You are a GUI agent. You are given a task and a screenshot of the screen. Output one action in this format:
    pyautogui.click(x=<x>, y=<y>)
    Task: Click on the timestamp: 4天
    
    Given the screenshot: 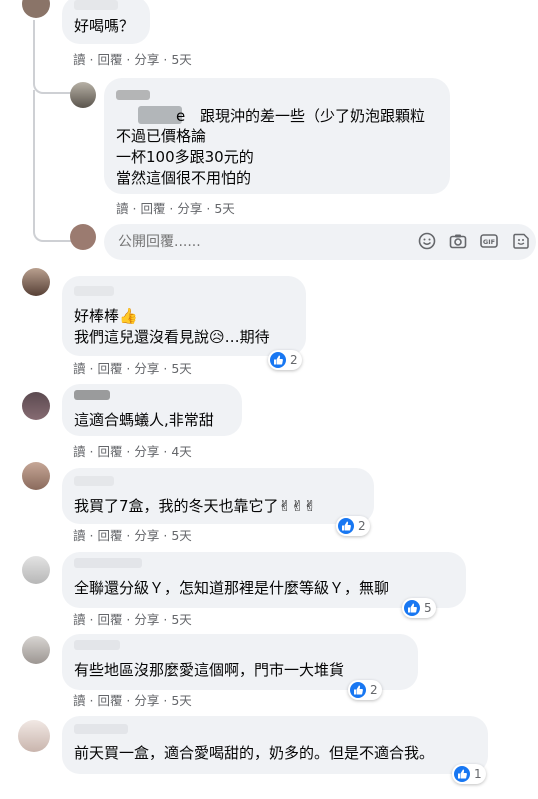 What is the action you would take?
    pyautogui.click(x=181, y=451)
    